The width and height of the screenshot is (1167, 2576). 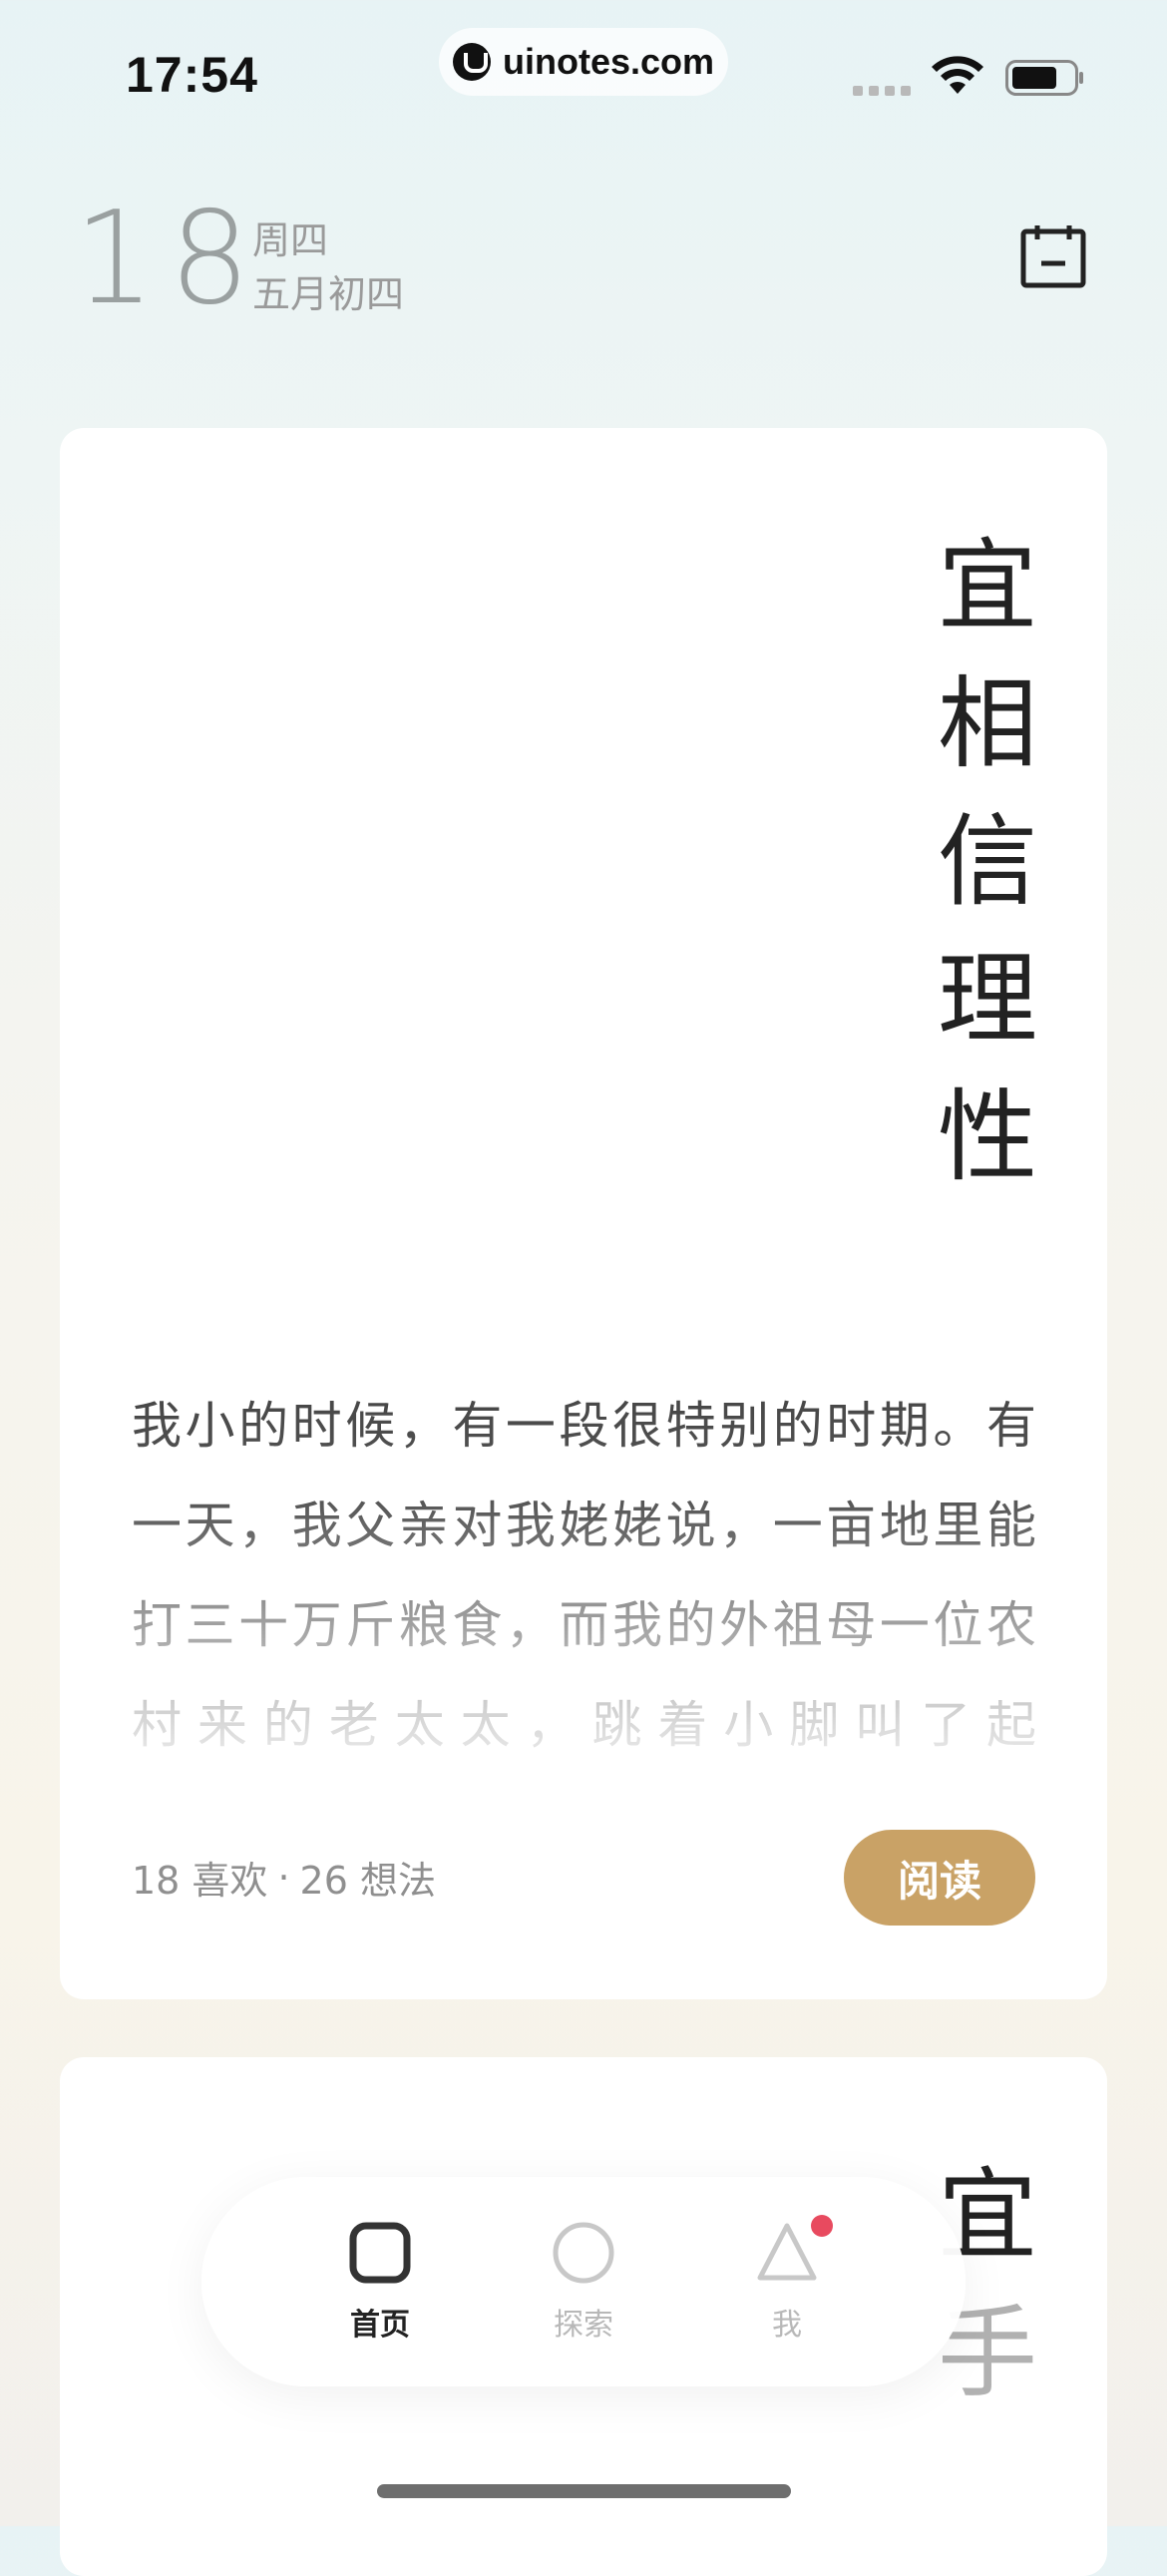 I want to click on card-title: 宜 相 信 理 性, so click(x=987, y=862).